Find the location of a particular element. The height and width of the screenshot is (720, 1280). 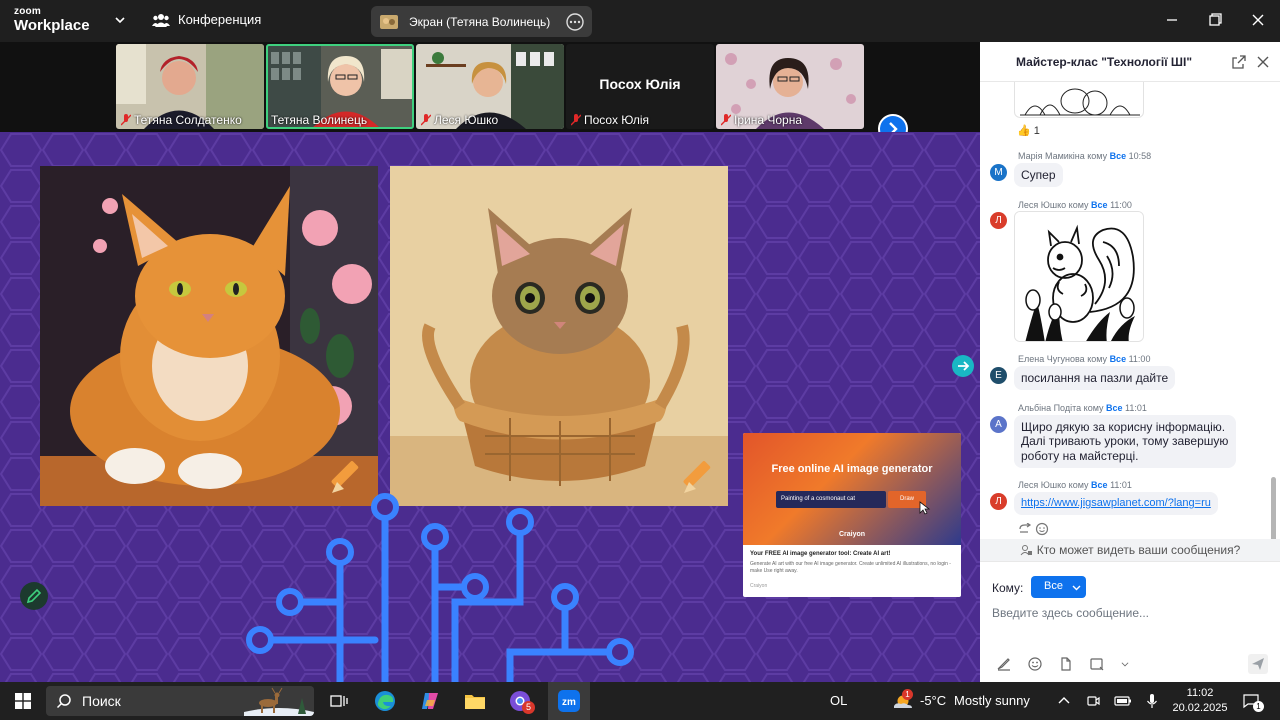

task-view-button is located at coordinates (339, 701).